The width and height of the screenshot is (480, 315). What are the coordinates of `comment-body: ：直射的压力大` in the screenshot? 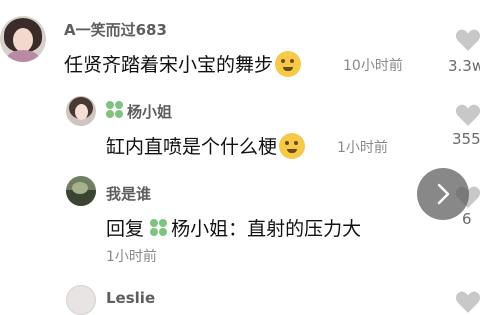 It's located at (295, 229).